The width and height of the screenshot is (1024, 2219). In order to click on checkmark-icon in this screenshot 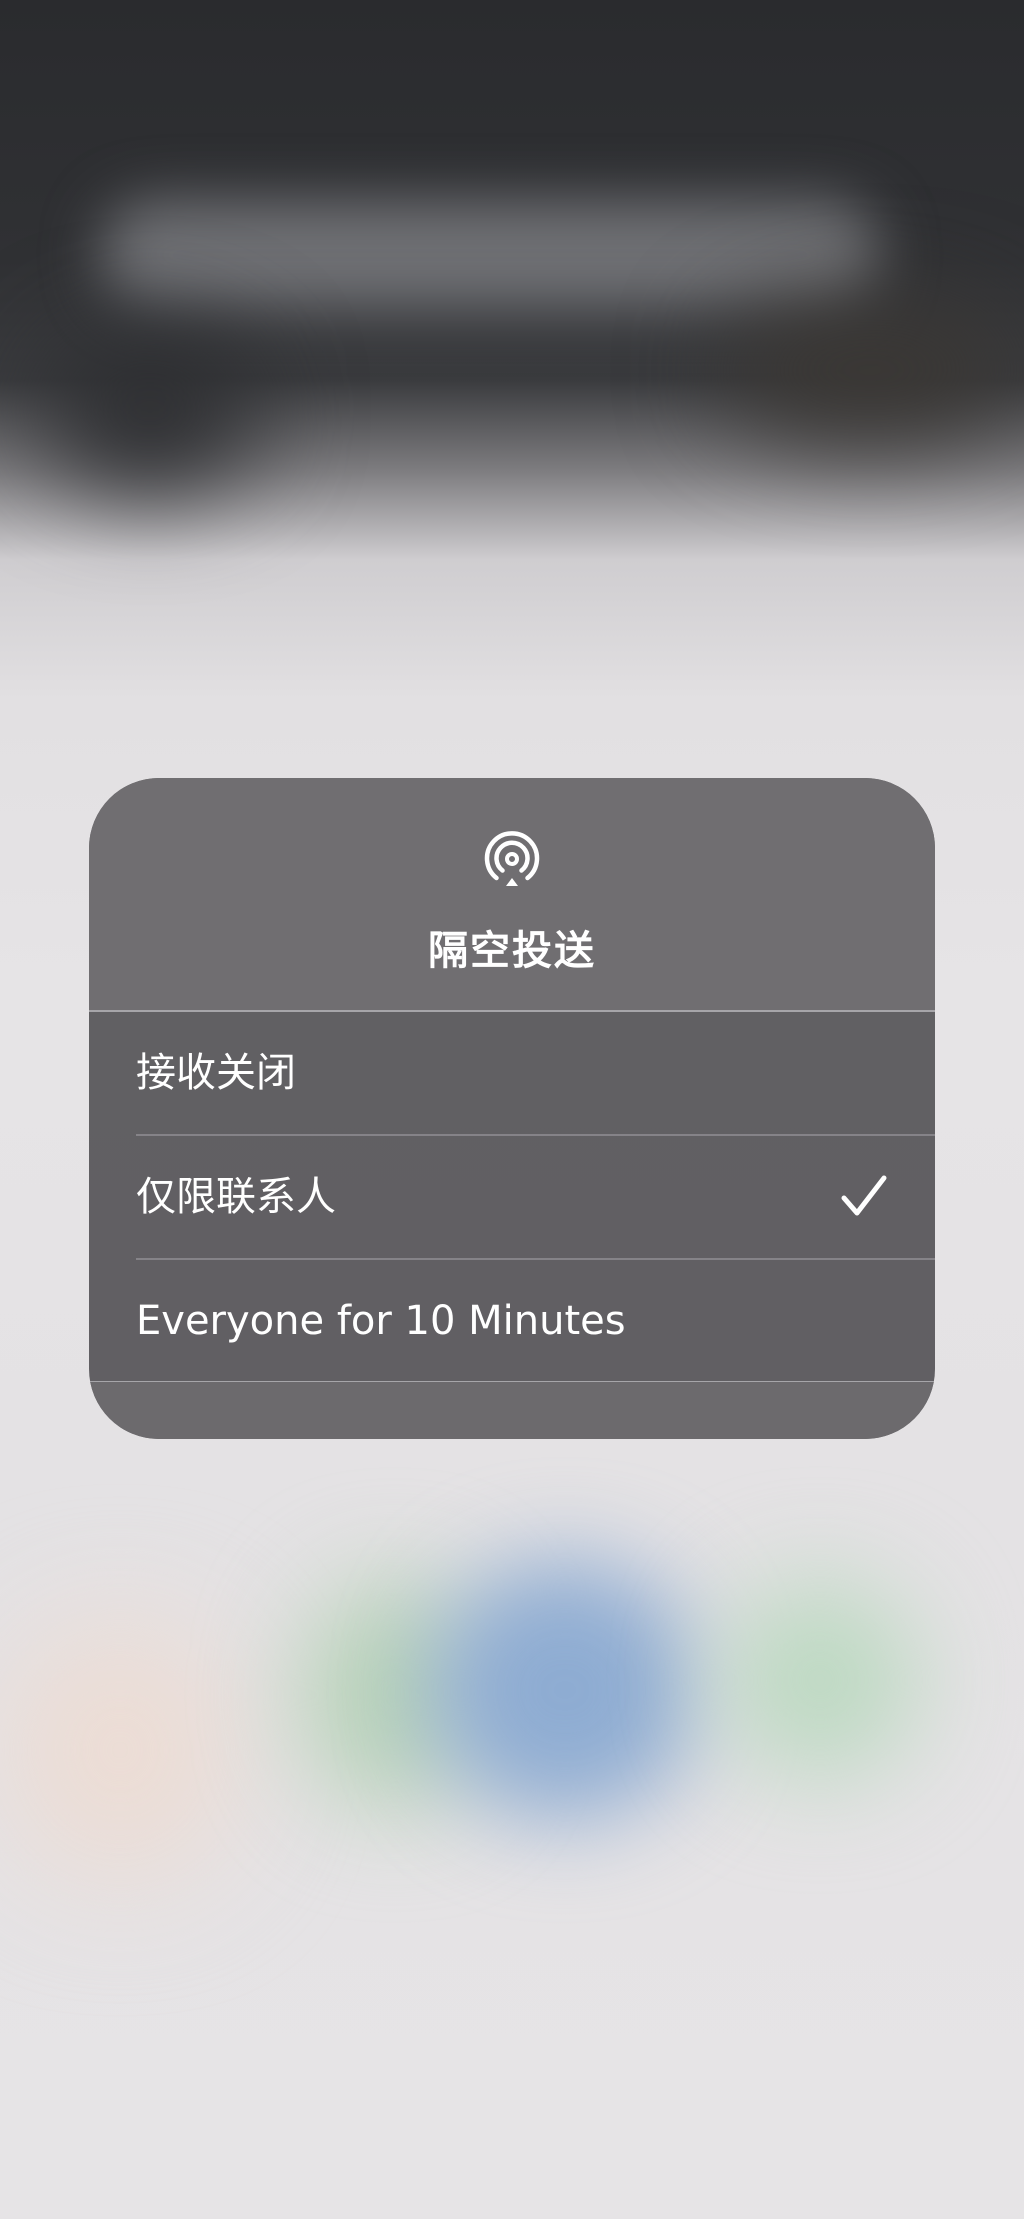, I will do `click(864, 1195)`.